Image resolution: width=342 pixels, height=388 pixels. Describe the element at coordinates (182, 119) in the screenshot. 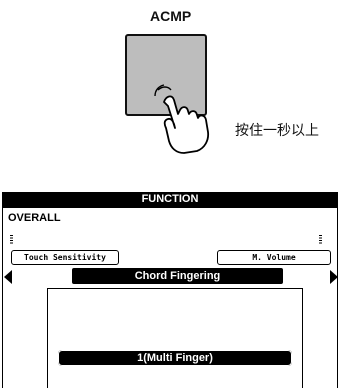

I see `pointing-hand-press-icon` at that location.